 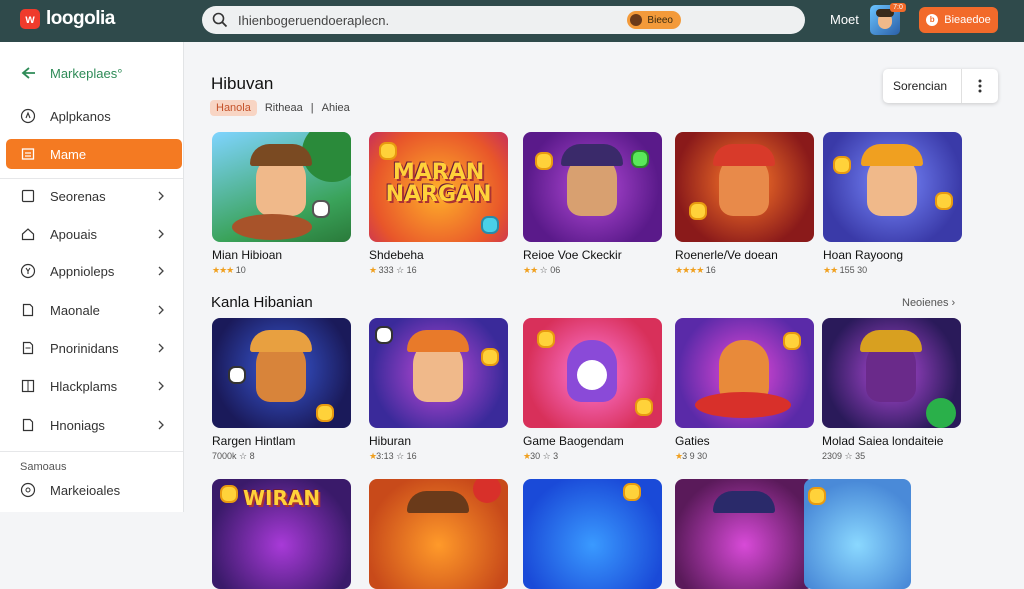 I want to click on sidebar-item-apouais: Apouais, so click(x=94, y=234).